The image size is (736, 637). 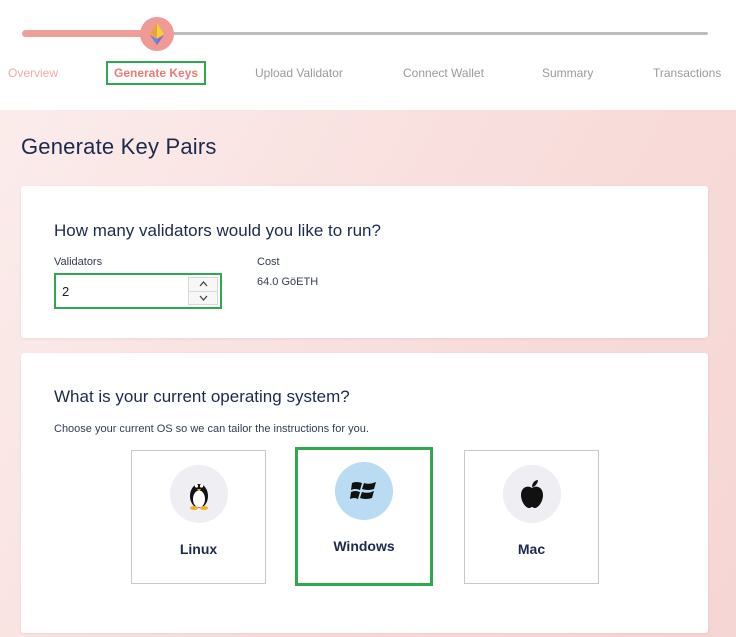 What do you see at coordinates (86, 33) in the screenshot?
I see `progress-track-completed` at bounding box center [86, 33].